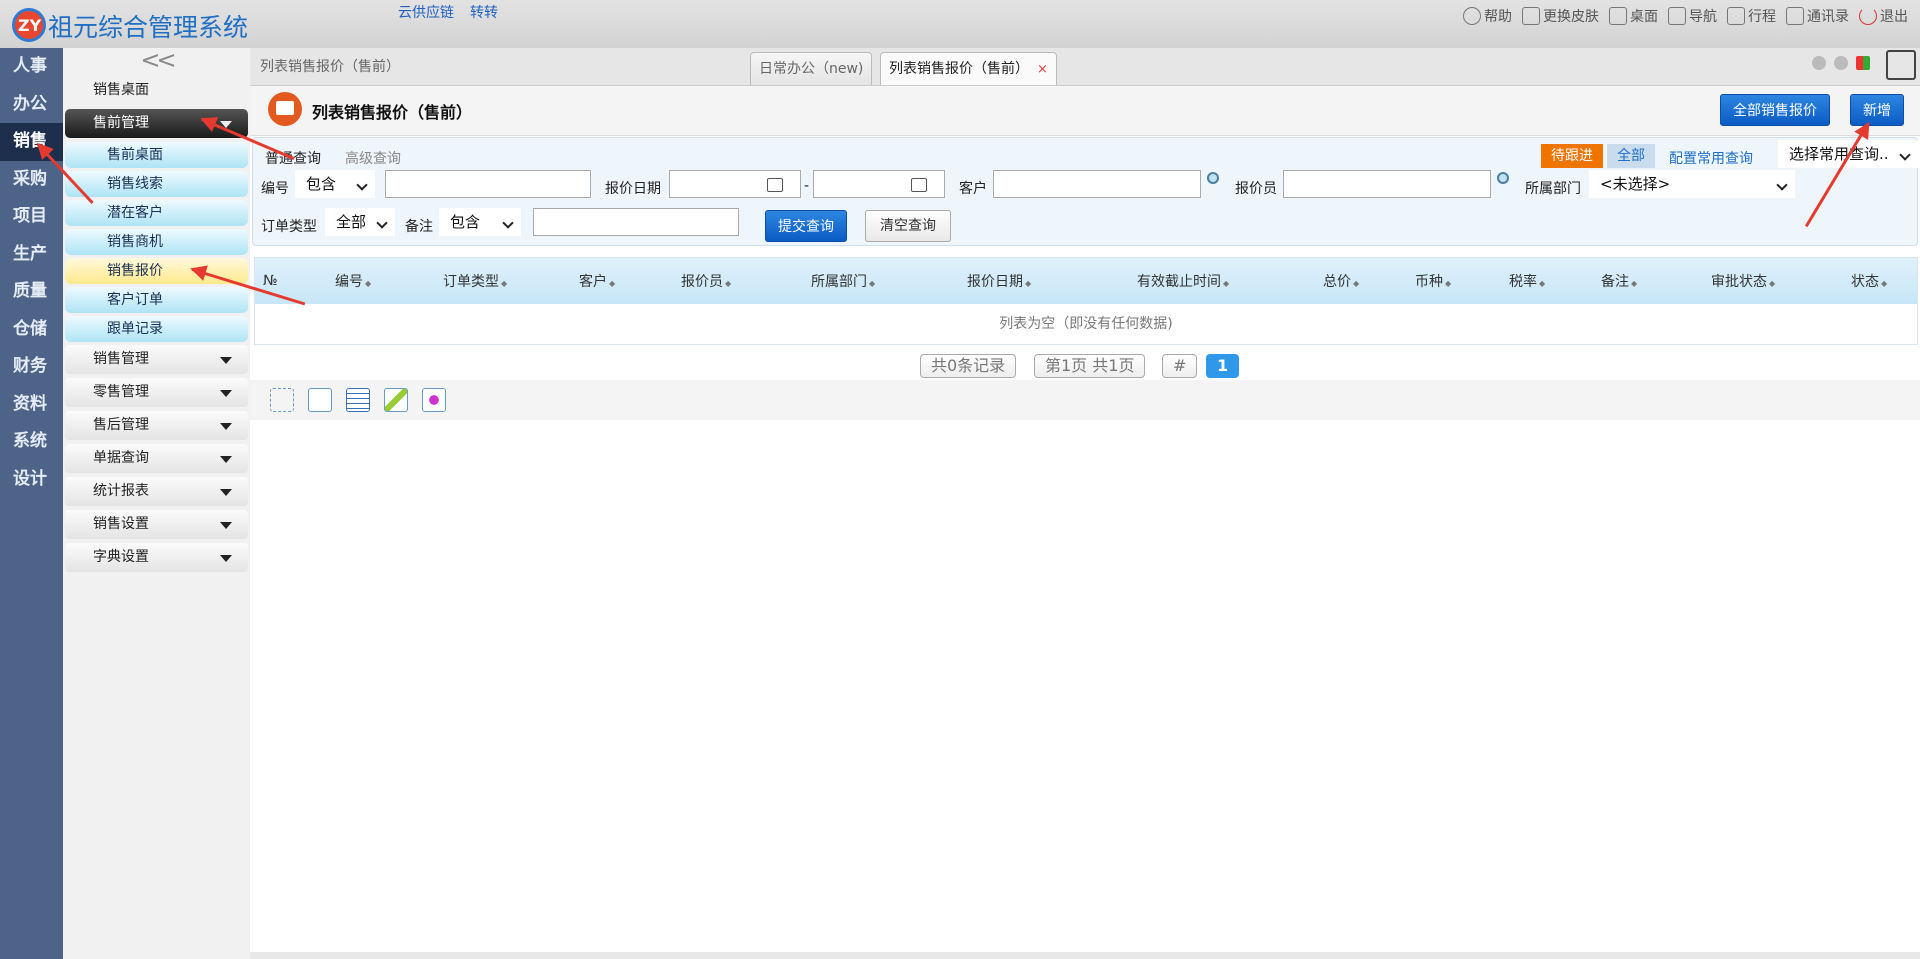 Image resolution: width=1920 pixels, height=959 pixels. Describe the element at coordinates (1631, 156) in the screenshot. I see `all-filter-tag: 全部` at that location.